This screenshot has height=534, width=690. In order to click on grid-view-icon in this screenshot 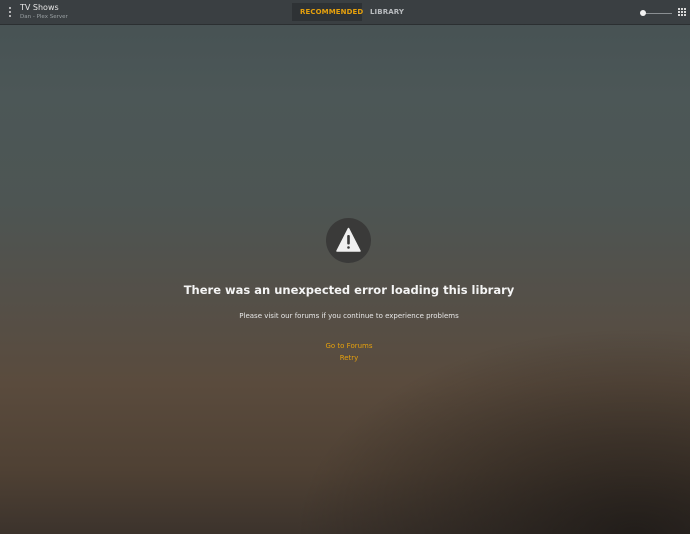, I will do `click(682, 12)`.